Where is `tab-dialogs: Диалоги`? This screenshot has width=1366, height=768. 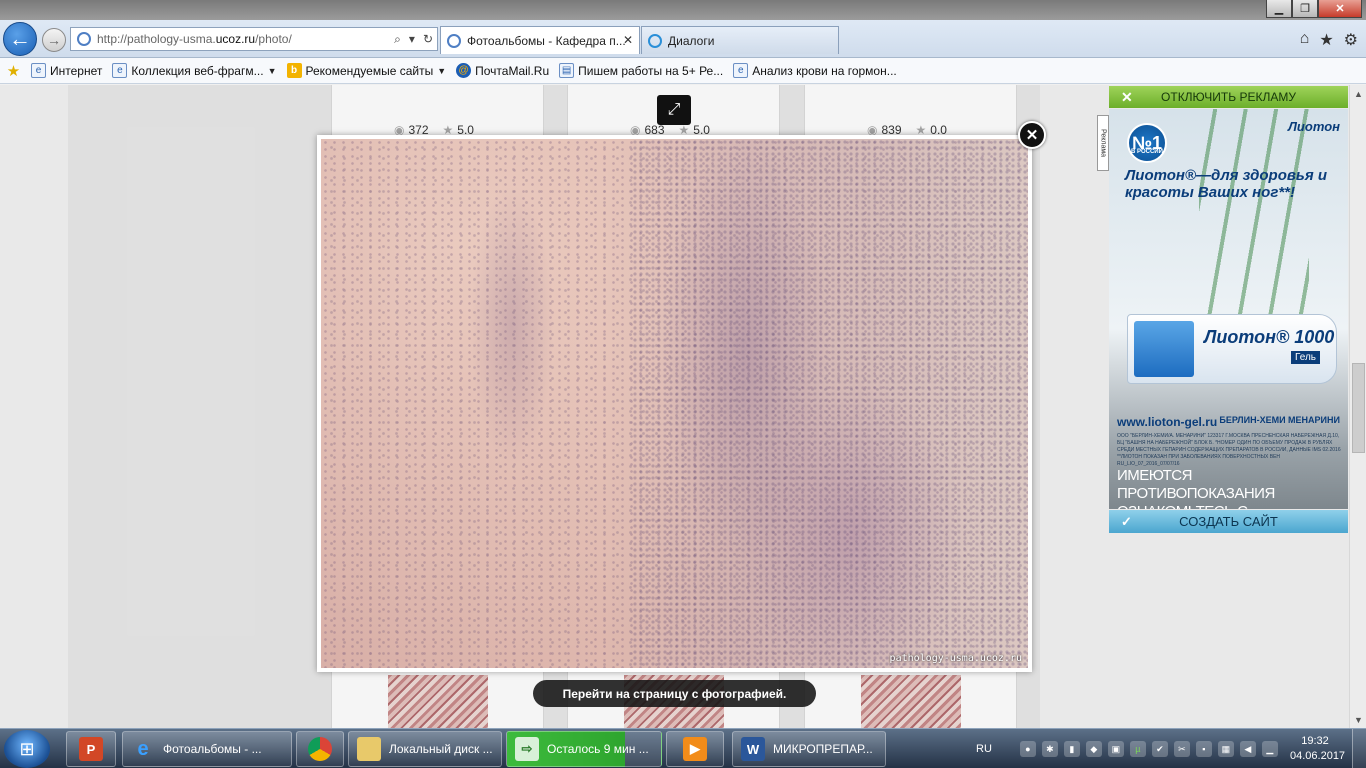 tab-dialogs: Диалоги is located at coordinates (740, 40).